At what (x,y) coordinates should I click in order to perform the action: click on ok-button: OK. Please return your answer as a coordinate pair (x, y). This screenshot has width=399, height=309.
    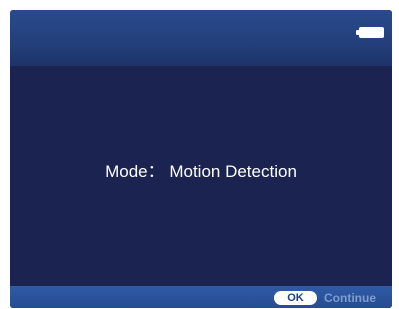
    Looking at the image, I should click on (295, 298).